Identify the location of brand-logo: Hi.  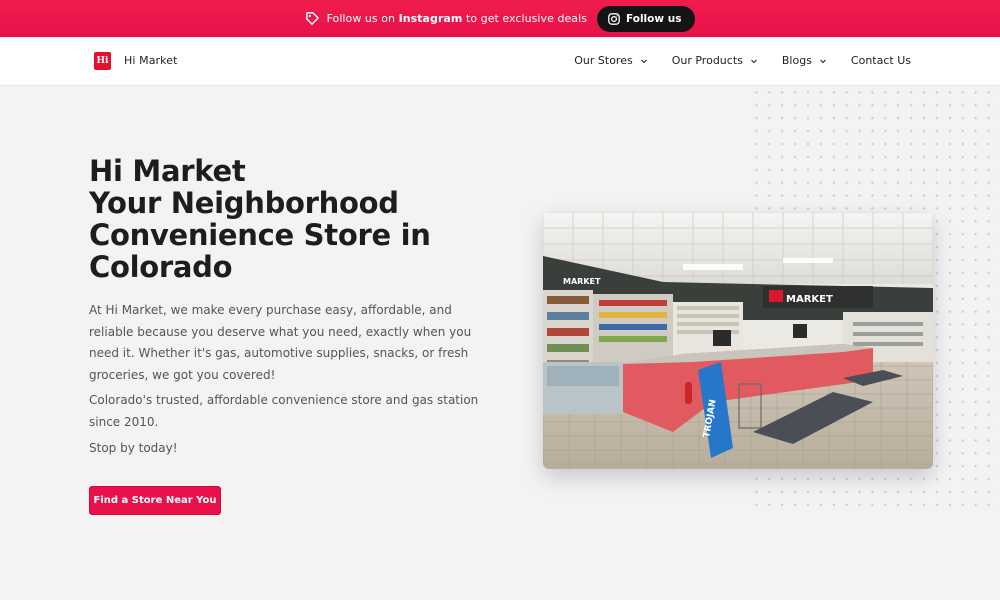
(102, 61).